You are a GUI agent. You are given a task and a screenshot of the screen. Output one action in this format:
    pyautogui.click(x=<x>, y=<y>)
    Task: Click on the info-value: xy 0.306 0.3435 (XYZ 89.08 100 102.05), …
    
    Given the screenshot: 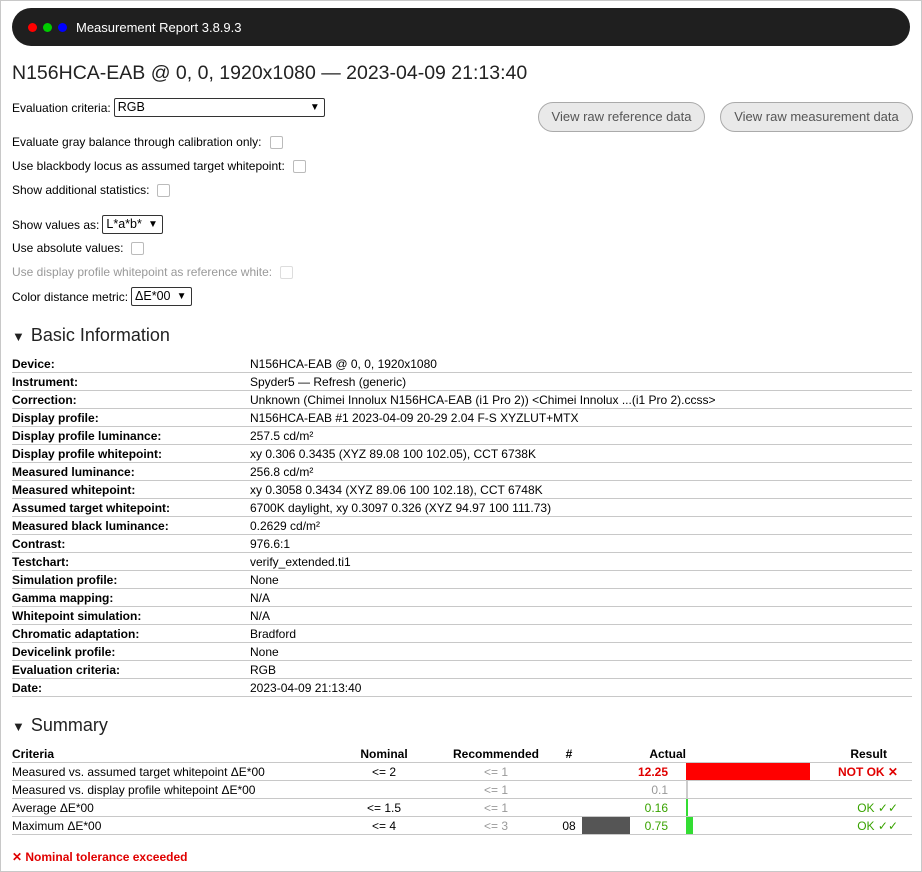 What is the action you would take?
    pyautogui.click(x=581, y=453)
    